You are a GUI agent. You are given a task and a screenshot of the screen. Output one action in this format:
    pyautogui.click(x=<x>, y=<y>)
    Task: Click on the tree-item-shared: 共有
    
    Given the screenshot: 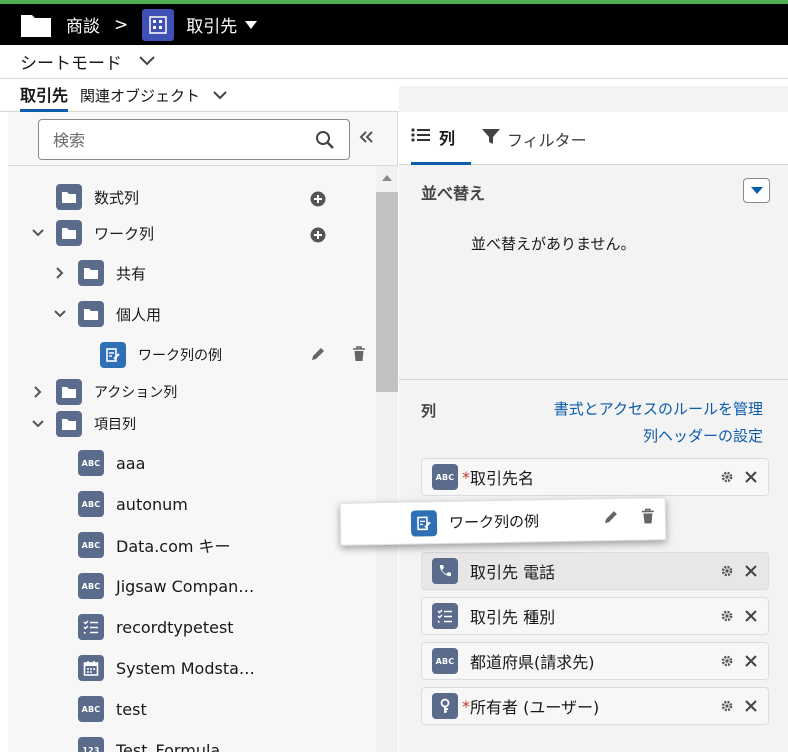 What is the action you would take?
    pyautogui.click(x=99, y=273)
    